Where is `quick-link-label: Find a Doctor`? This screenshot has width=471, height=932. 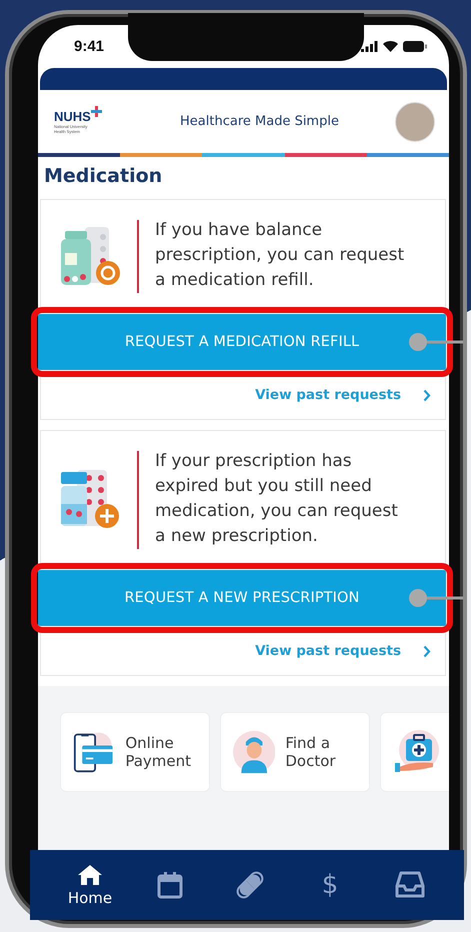 quick-link-label: Find a Doctor is located at coordinates (311, 752).